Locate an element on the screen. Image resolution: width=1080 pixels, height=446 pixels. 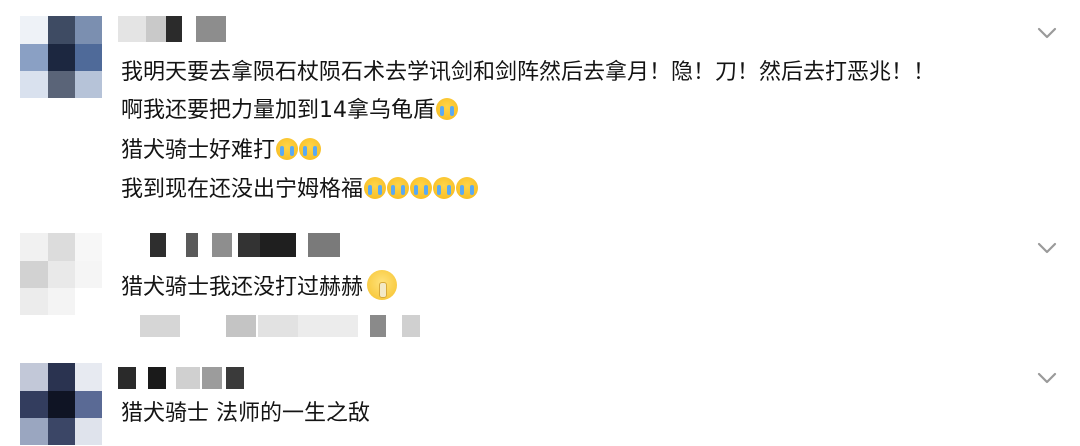
comment-text: 猎犬骑士好难打 is located at coordinates (198, 150).